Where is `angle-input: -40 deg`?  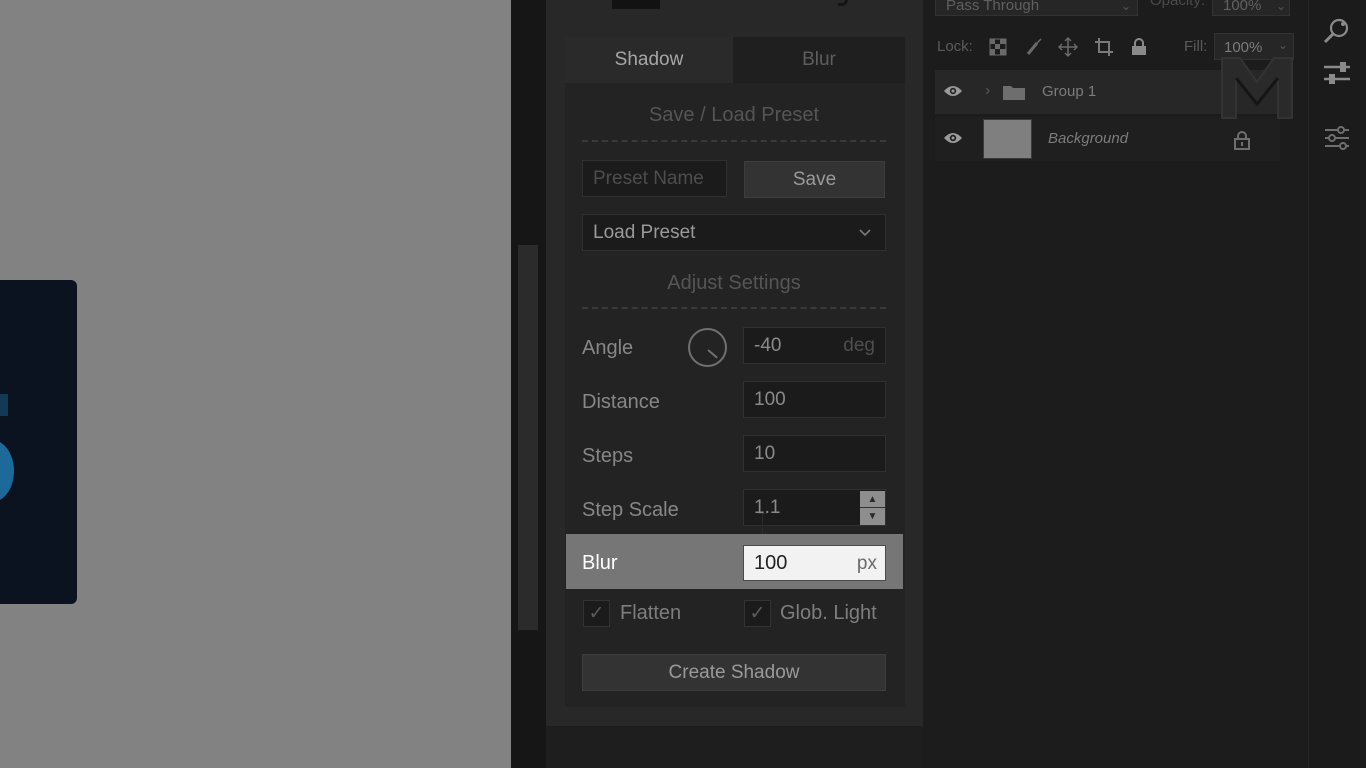 angle-input: -40 deg is located at coordinates (814, 345).